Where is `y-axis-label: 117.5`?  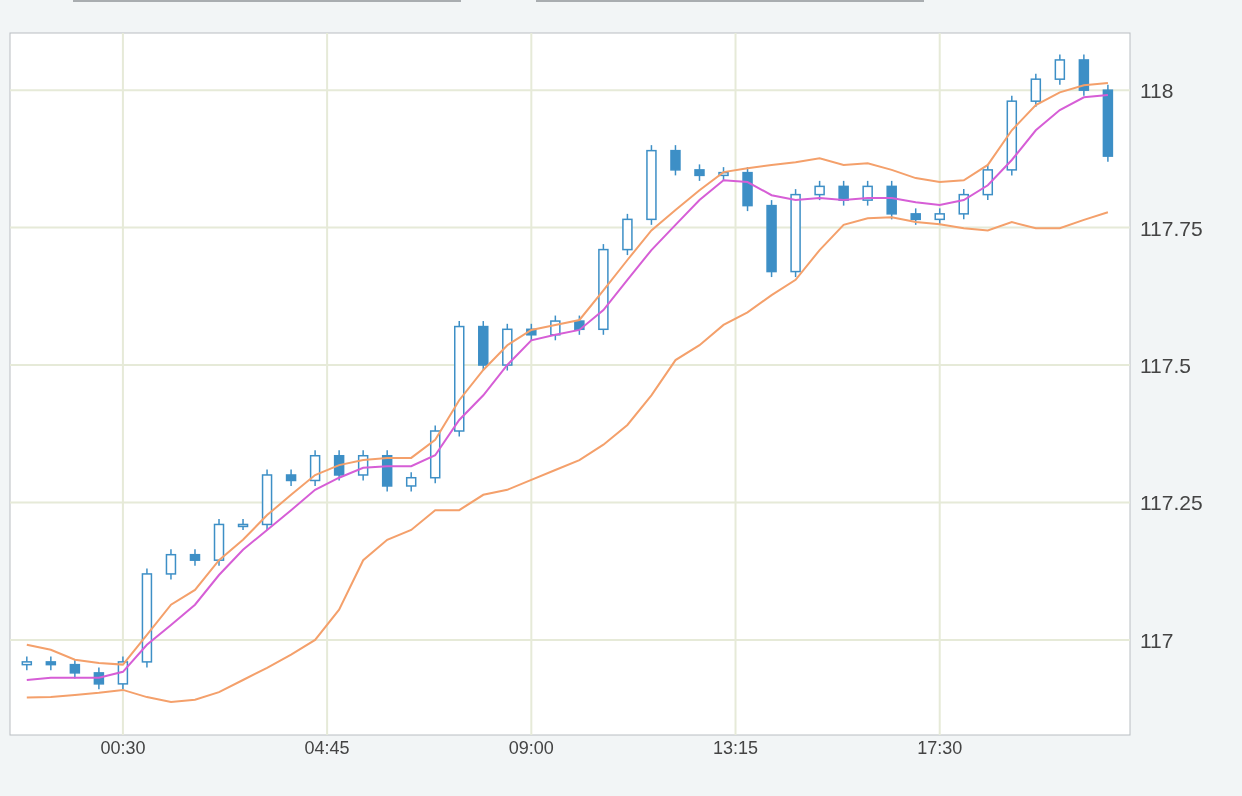
y-axis-label: 117.5 is located at coordinates (1165, 366).